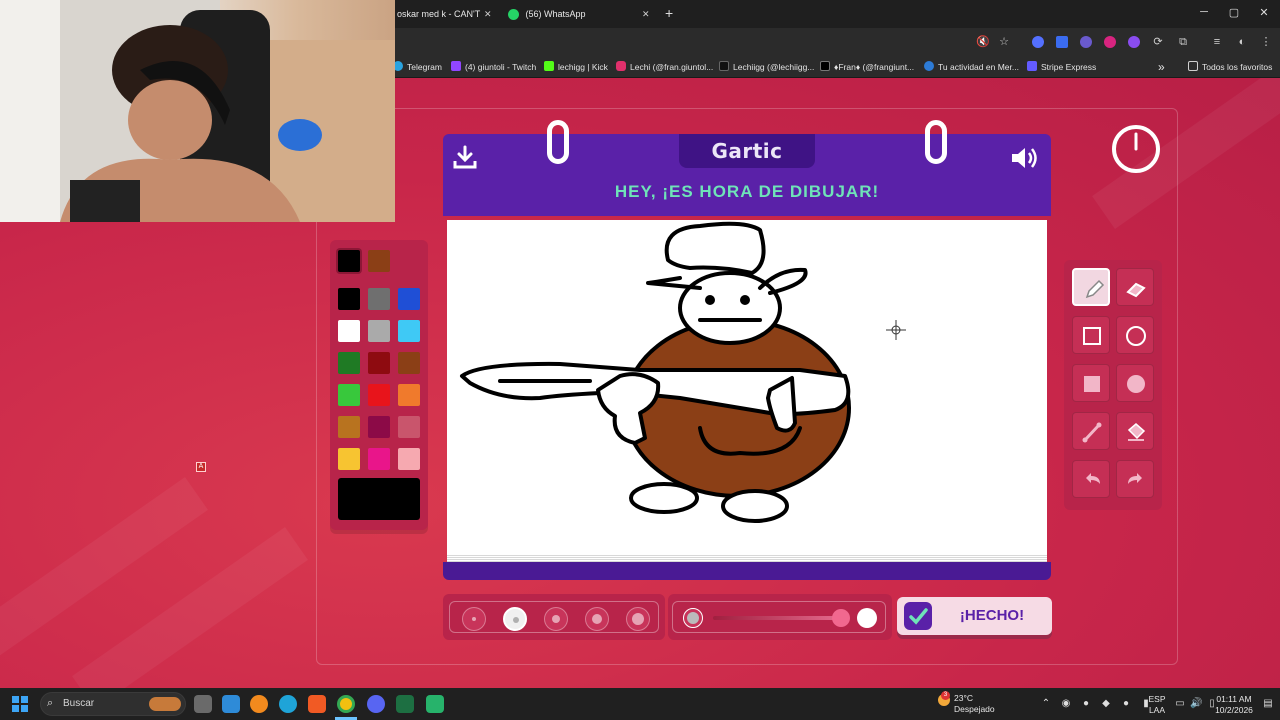 The width and height of the screenshot is (1280, 720). Describe the element at coordinates (1091, 287) in the screenshot. I see `tool-pencil-button` at that location.